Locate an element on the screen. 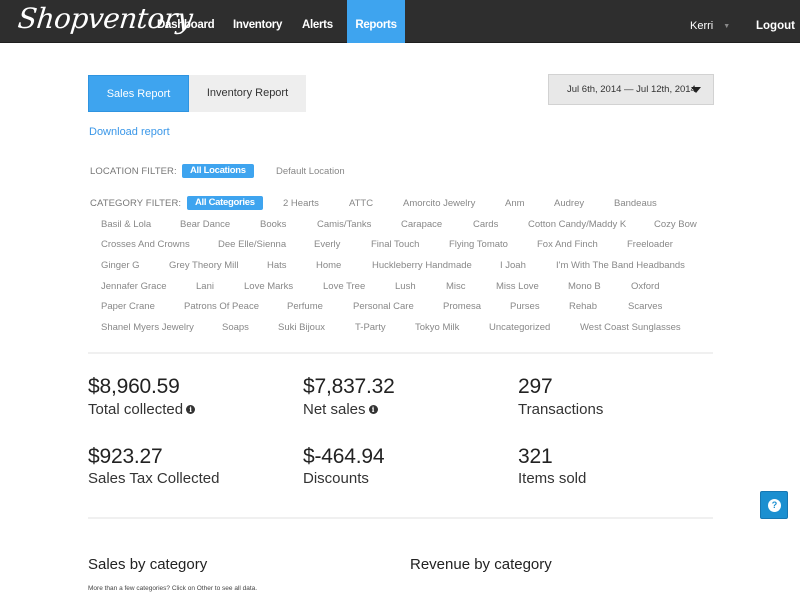 Image resolution: width=800 pixels, height=597 pixels. category-option: Home is located at coordinates (328, 265).